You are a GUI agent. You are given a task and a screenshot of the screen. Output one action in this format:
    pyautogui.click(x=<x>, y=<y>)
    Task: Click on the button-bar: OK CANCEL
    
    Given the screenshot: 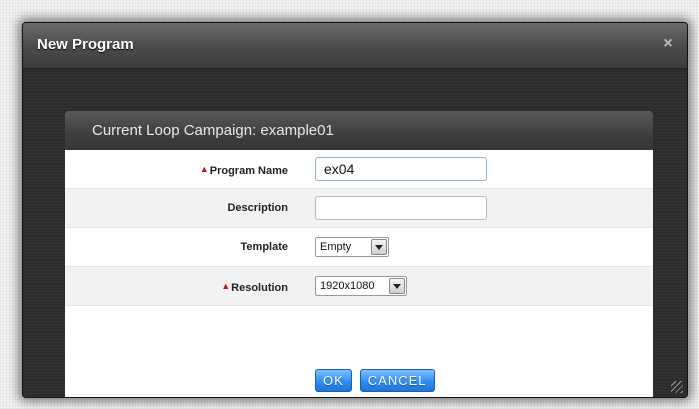 What is the action you would take?
    pyautogui.click(x=375, y=380)
    